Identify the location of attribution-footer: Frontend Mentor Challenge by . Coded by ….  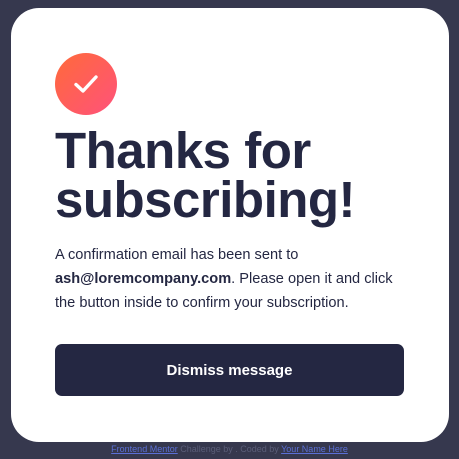
(229, 449).